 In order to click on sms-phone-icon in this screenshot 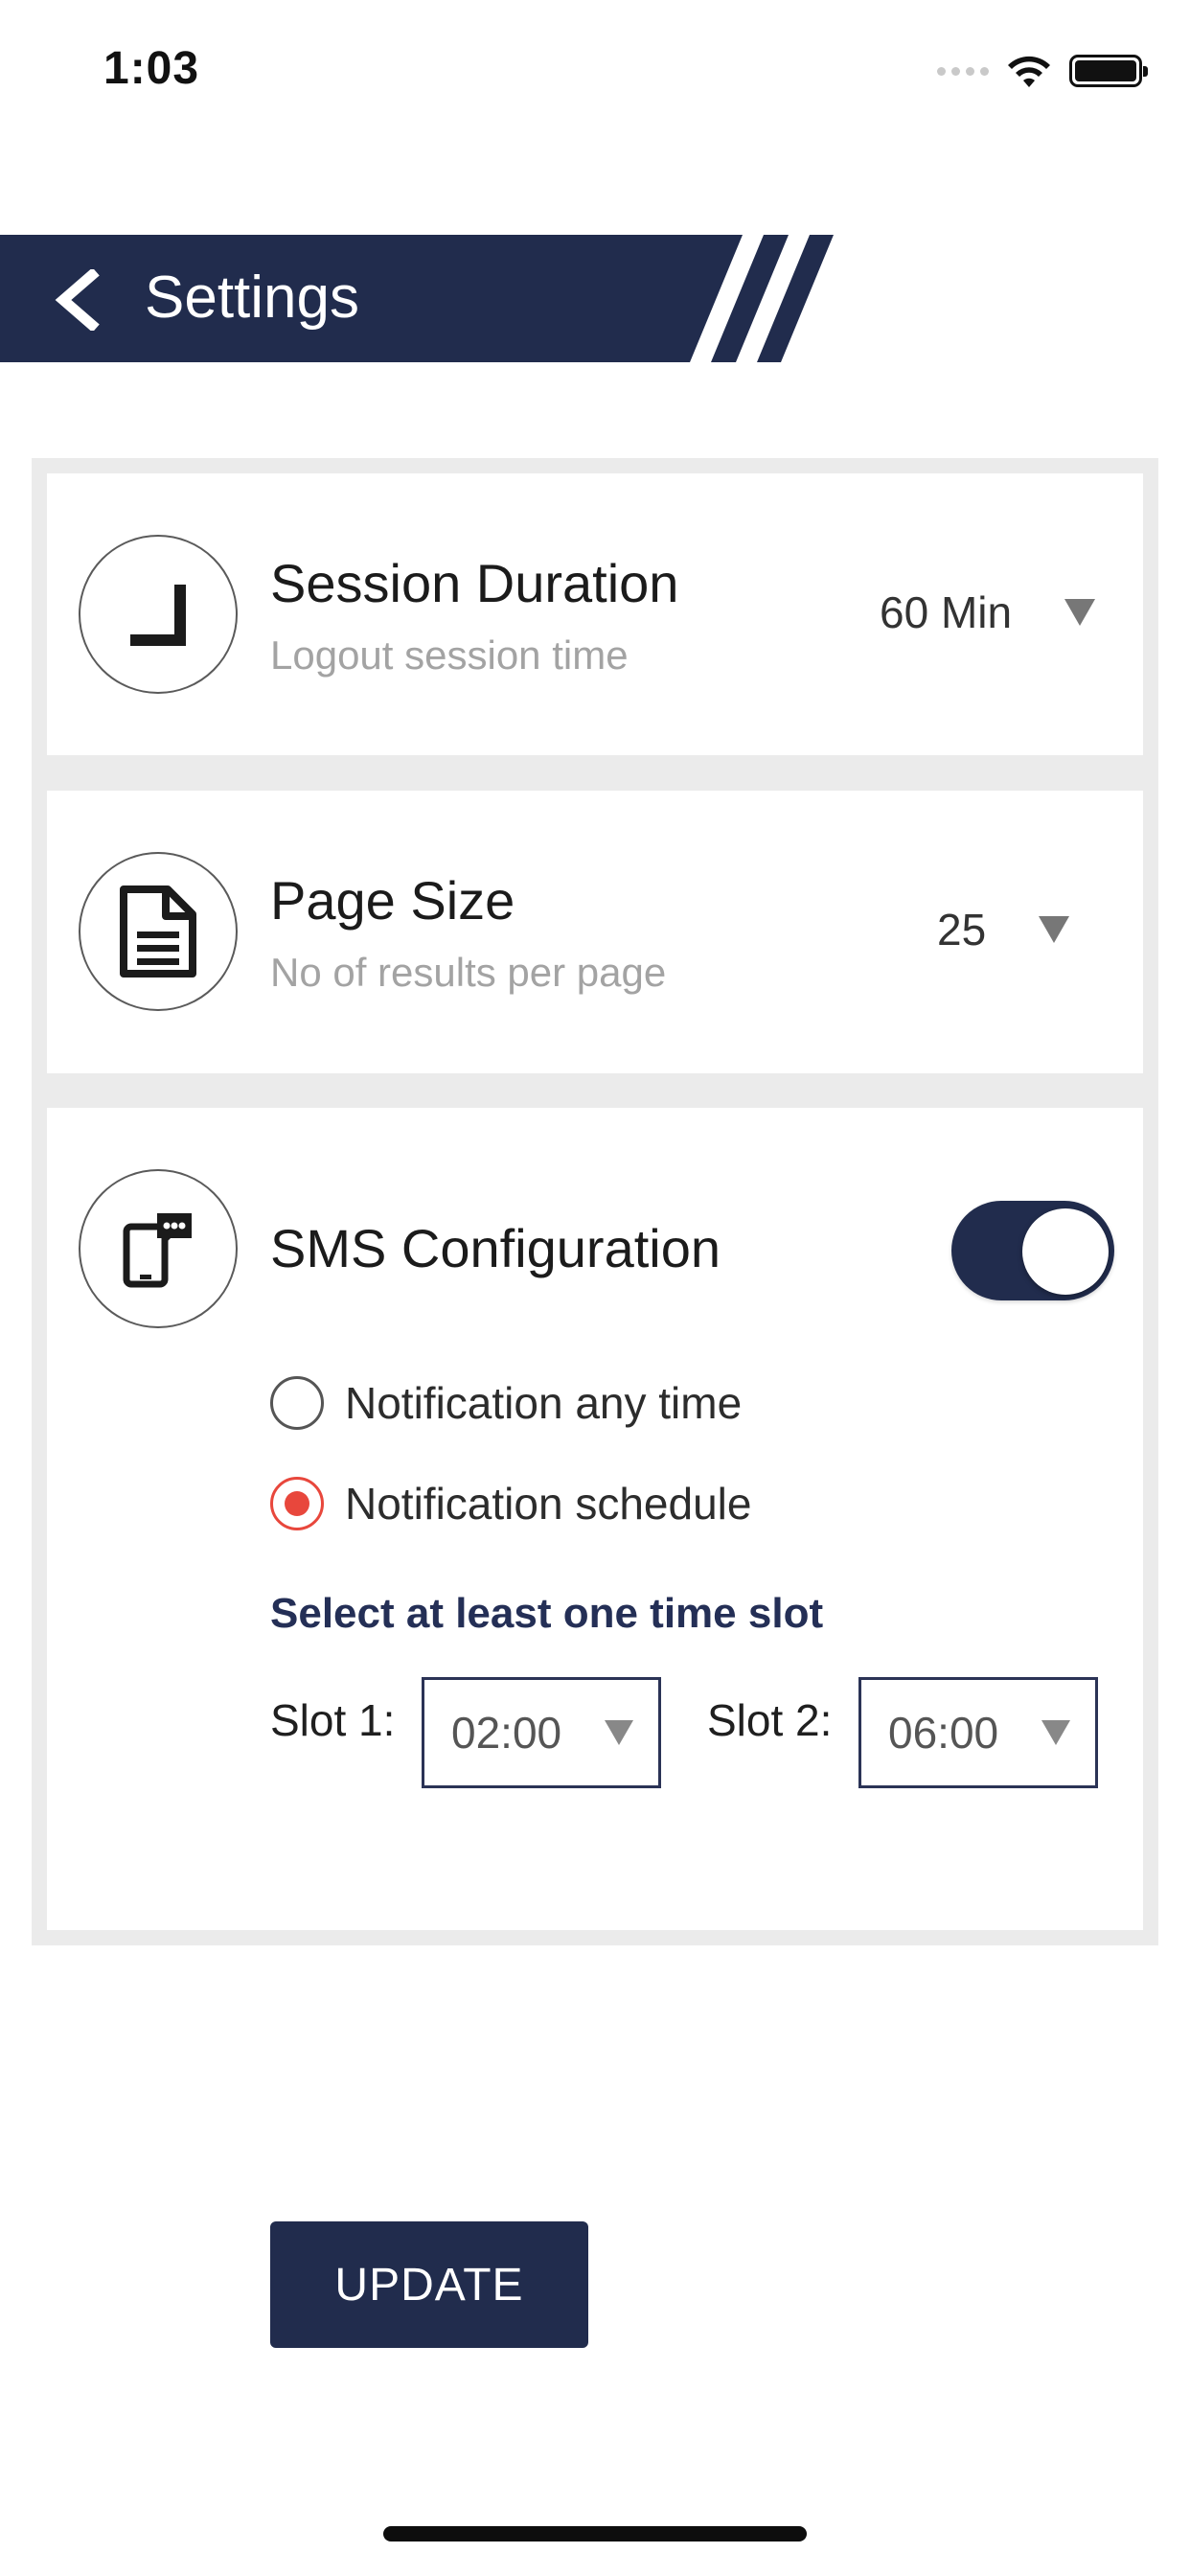, I will do `click(159, 1249)`.